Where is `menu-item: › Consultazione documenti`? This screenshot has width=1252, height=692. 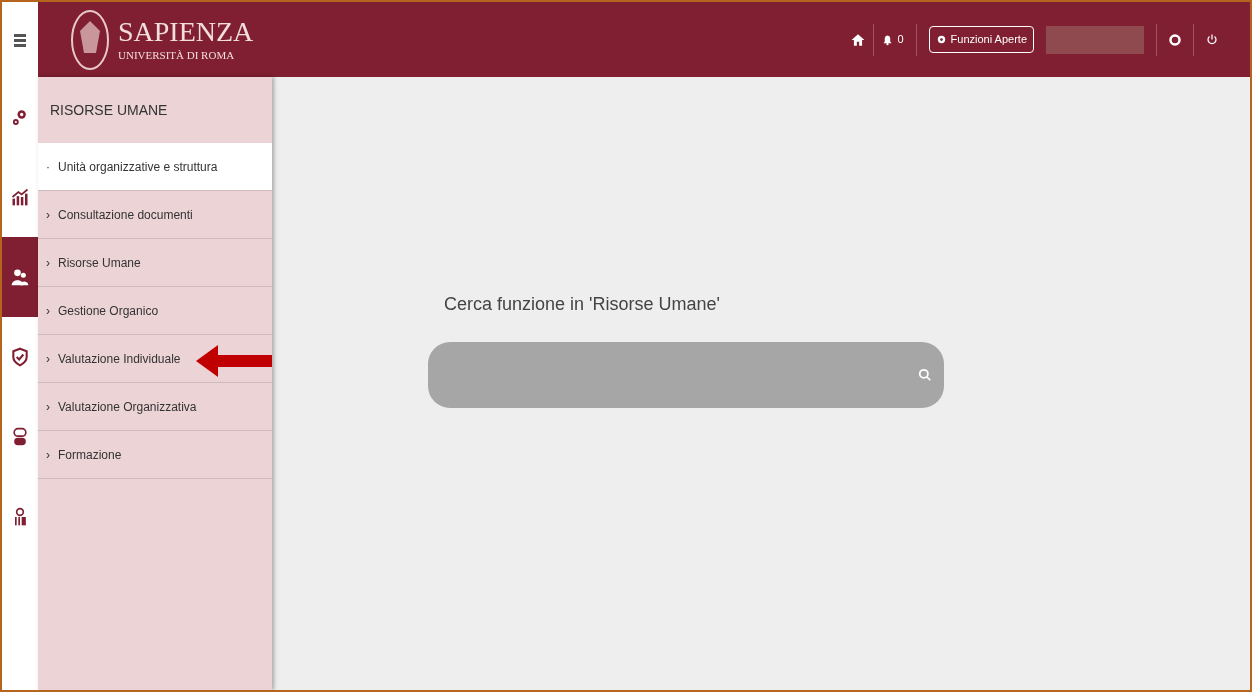 menu-item: › Consultazione documenti is located at coordinates (155, 215).